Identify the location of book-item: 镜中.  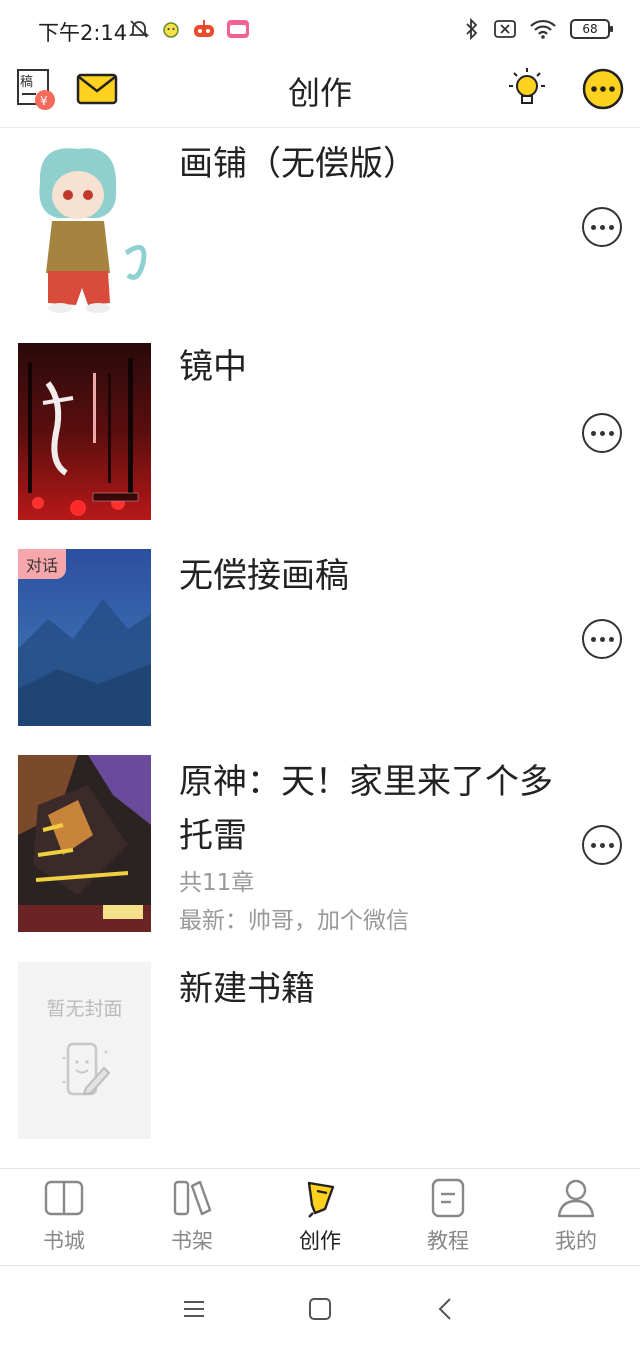
(320, 431).